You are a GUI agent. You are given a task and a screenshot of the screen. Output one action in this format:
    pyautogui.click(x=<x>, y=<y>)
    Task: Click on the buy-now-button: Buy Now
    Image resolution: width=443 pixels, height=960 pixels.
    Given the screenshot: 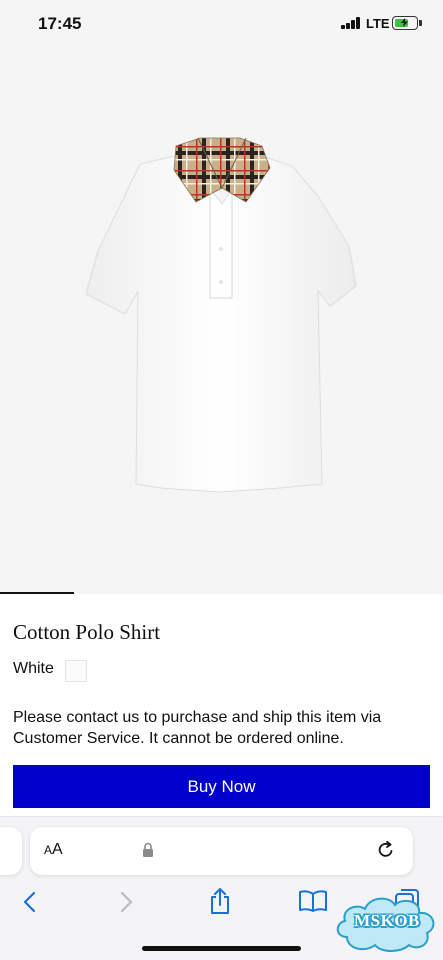 What is the action you would take?
    pyautogui.click(x=221, y=786)
    